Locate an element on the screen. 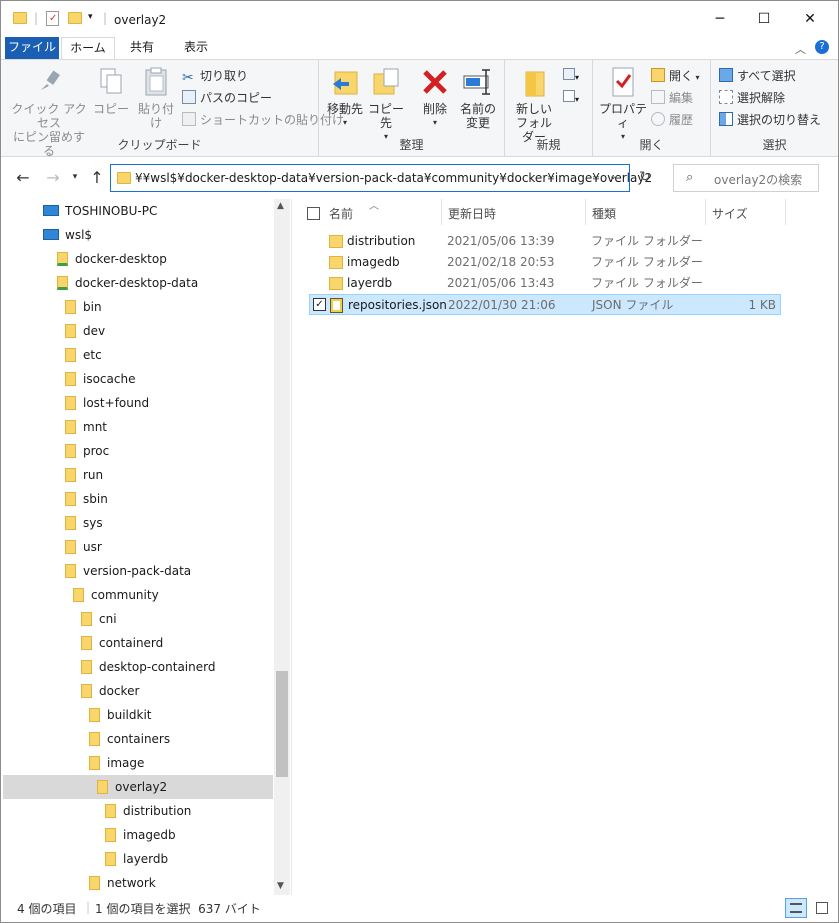 This screenshot has width=839, height=923. copy-to-button: コピー先 ▾ is located at coordinates (386, 105).